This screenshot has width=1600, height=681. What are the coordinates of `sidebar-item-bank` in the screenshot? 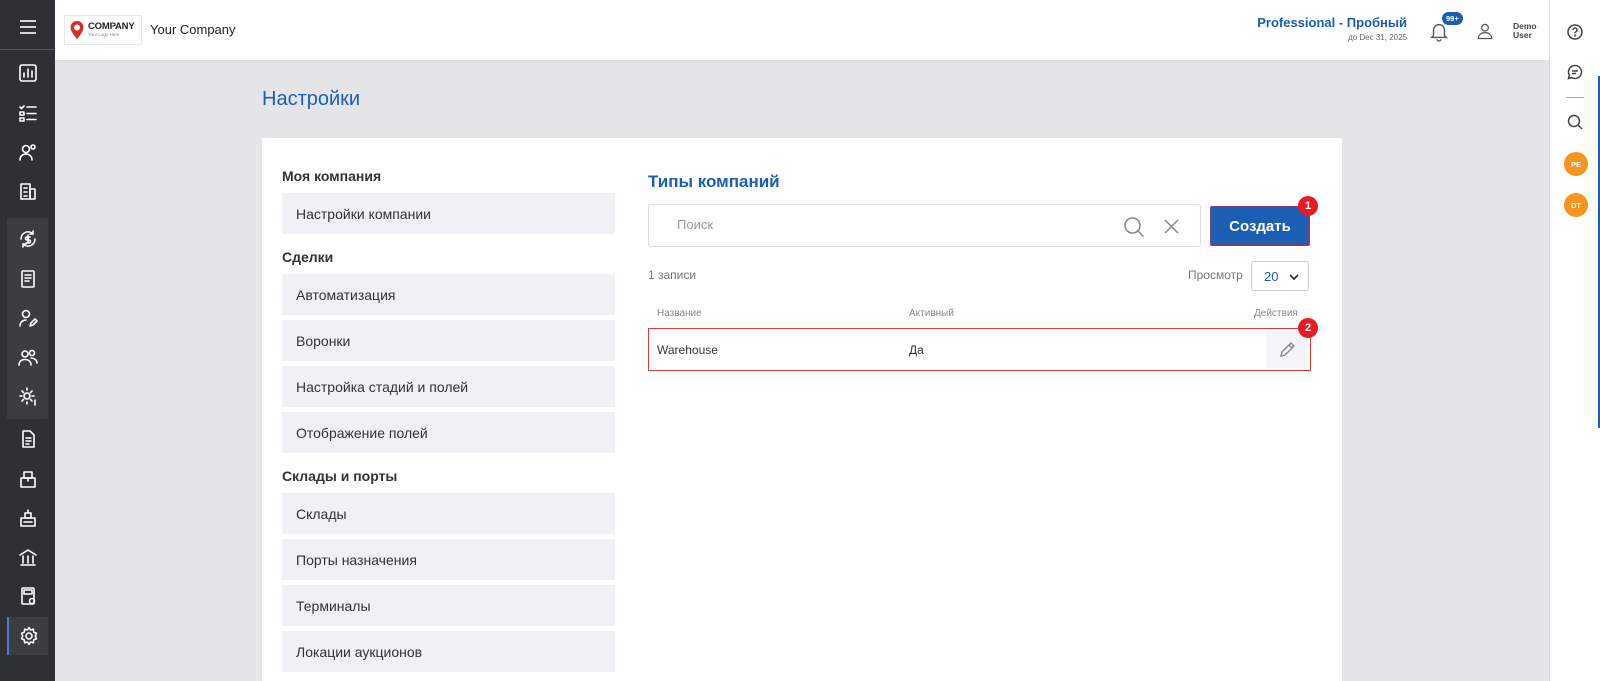 It's located at (27, 557).